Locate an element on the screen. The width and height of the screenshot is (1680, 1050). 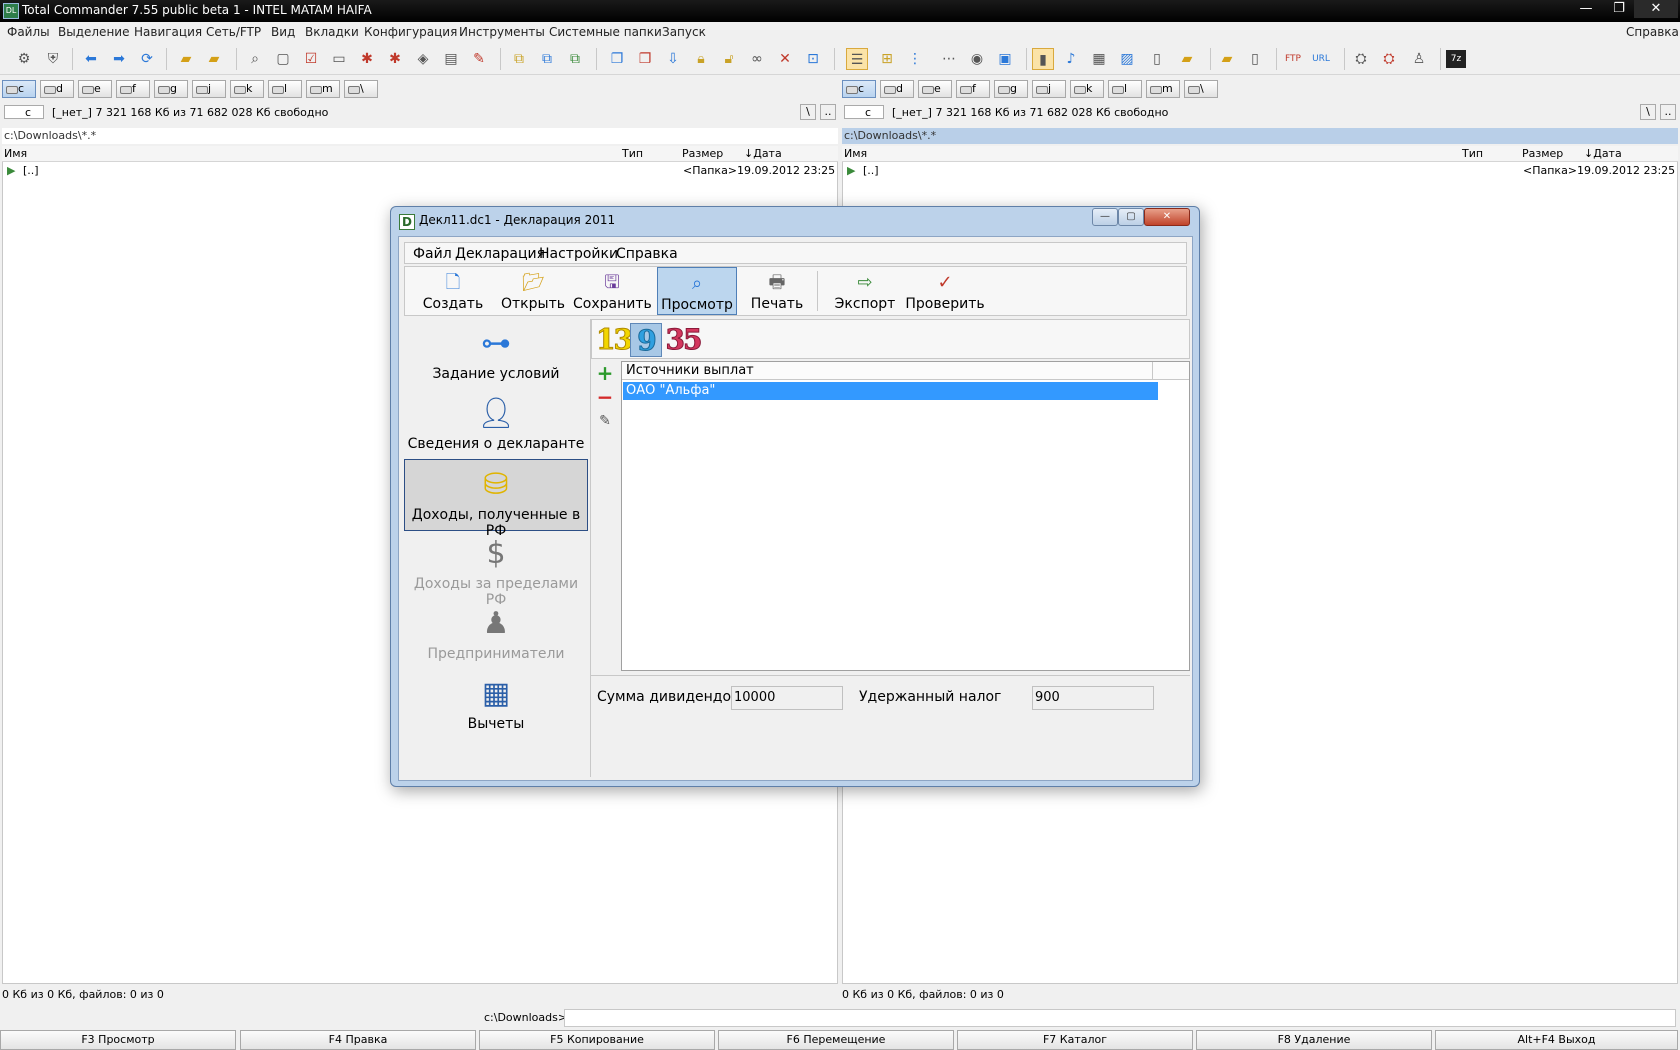
tab-13: 13 is located at coordinates (615, 340).